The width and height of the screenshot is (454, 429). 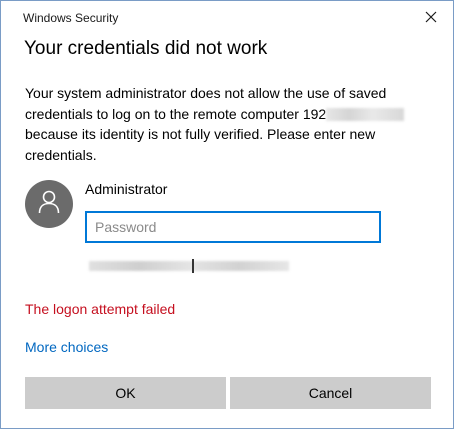 I want to click on close-icon, so click(x=431, y=19).